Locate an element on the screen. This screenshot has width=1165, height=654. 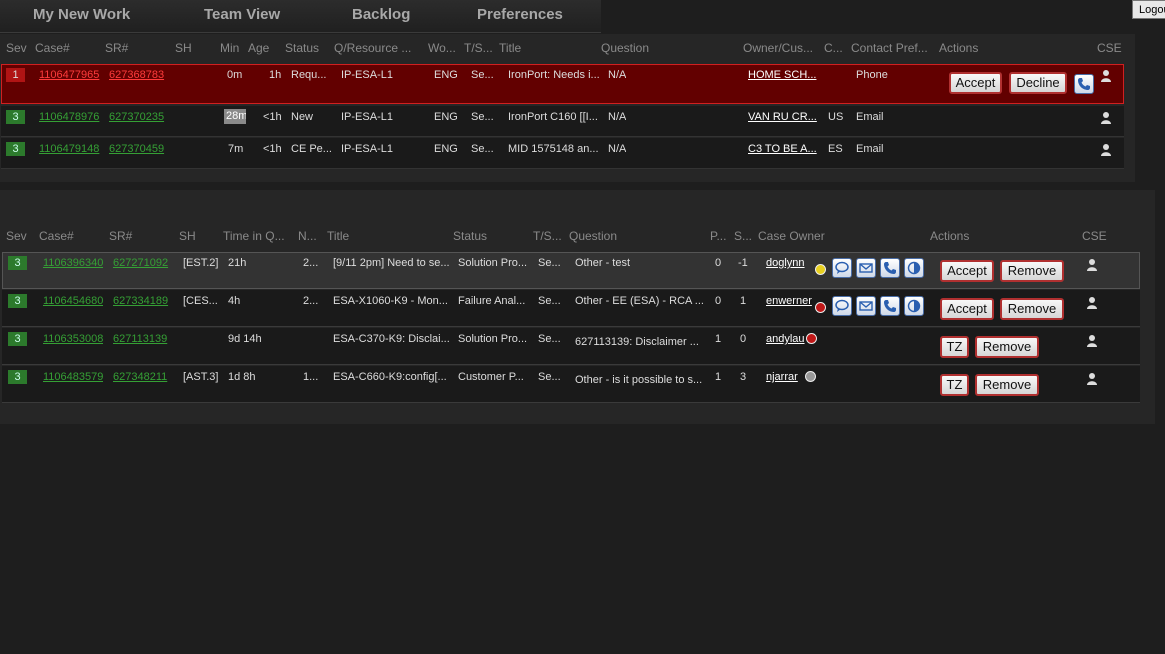
logout-button: Logout is located at coordinates (1148, 9).